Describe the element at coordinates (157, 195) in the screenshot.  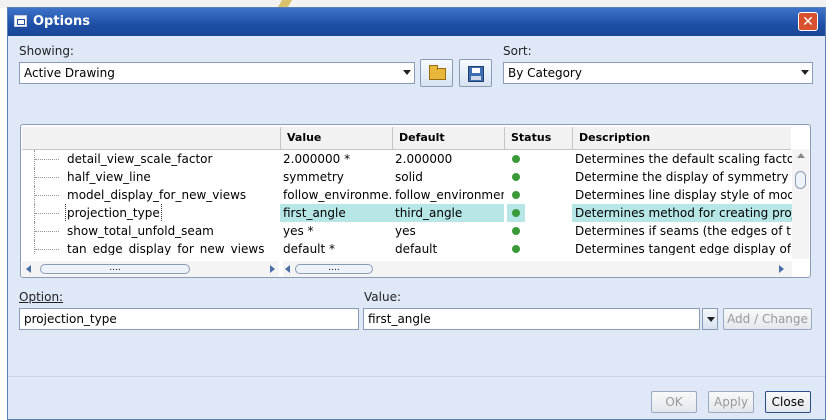
I see `option-name: model_display_for_new_views` at that location.